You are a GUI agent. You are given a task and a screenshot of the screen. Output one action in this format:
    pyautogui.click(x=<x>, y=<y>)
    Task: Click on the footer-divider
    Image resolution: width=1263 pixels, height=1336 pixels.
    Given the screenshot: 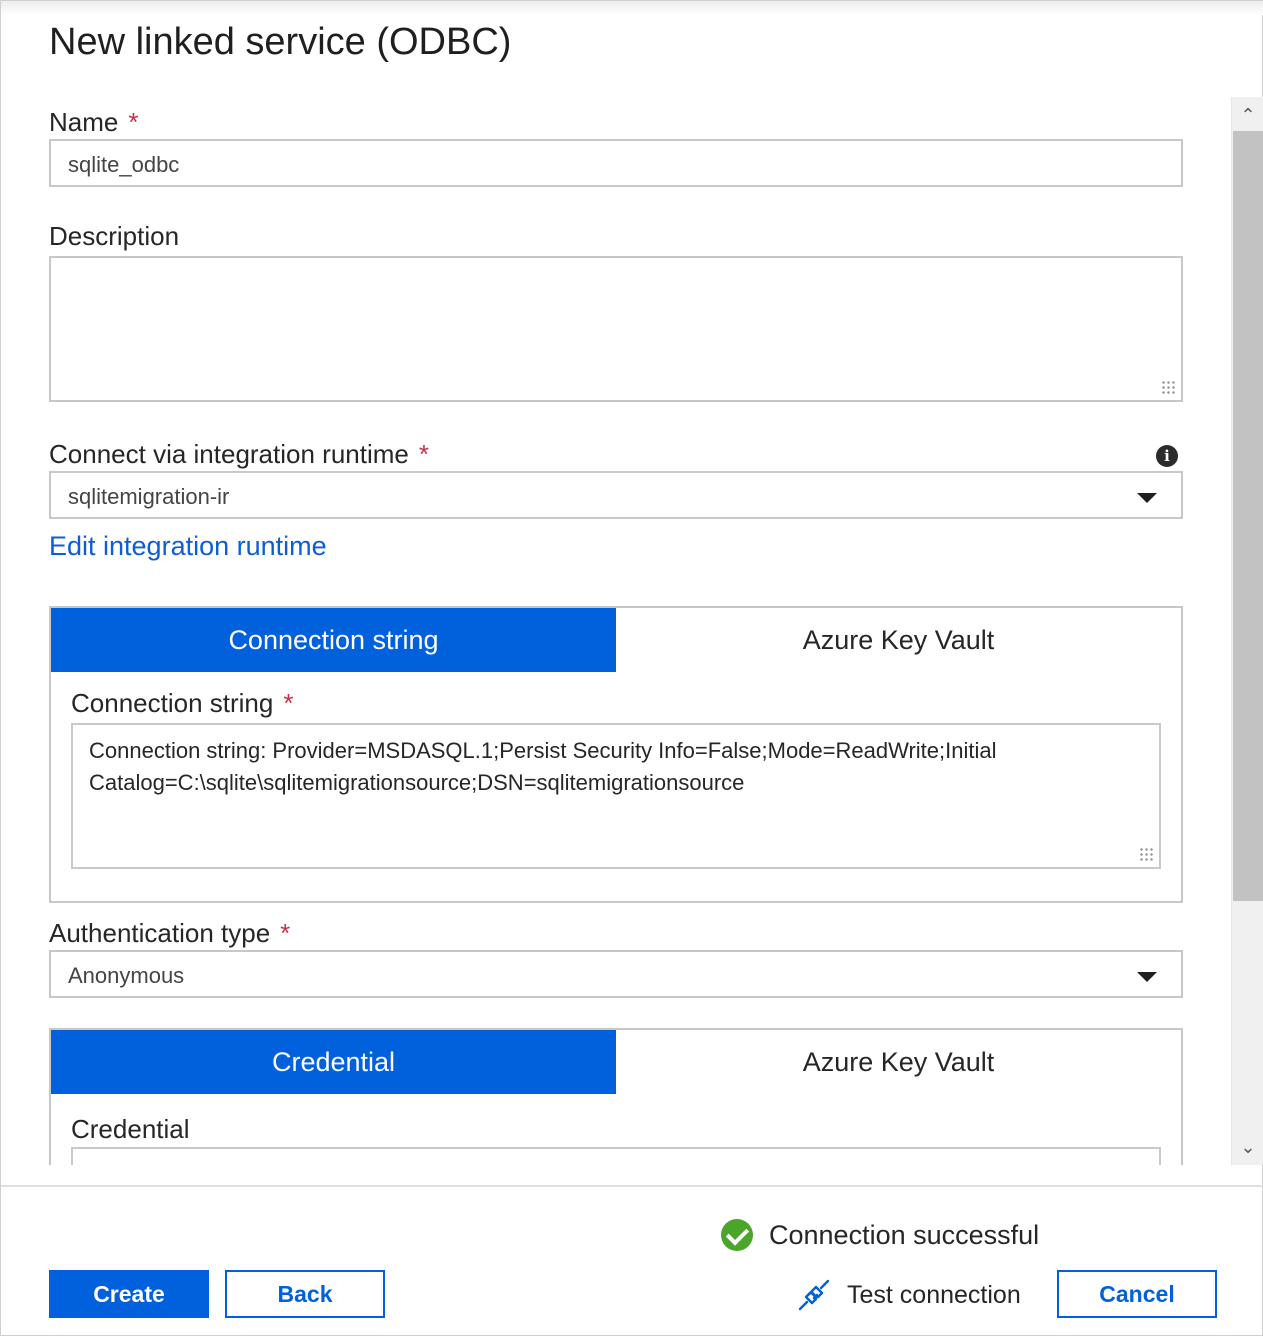 What is the action you would take?
    pyautogui.click(x=632, y=1186)
    